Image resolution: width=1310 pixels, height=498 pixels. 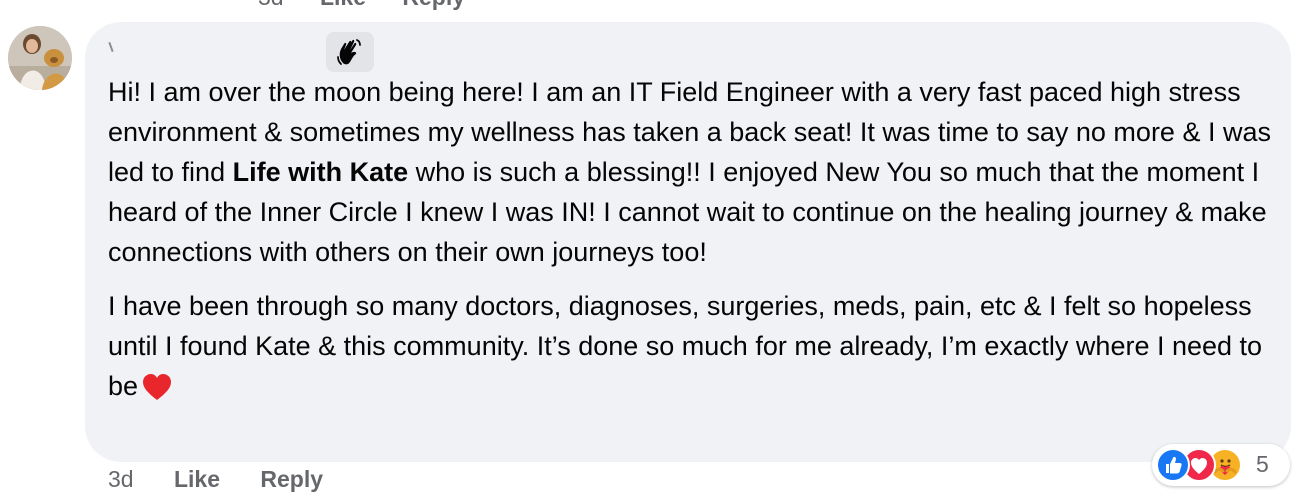 What do you see at coordinates (321, 172) in the screenshot?
I see `mention-link: Life with Kate` at bounding box center [321, 172].